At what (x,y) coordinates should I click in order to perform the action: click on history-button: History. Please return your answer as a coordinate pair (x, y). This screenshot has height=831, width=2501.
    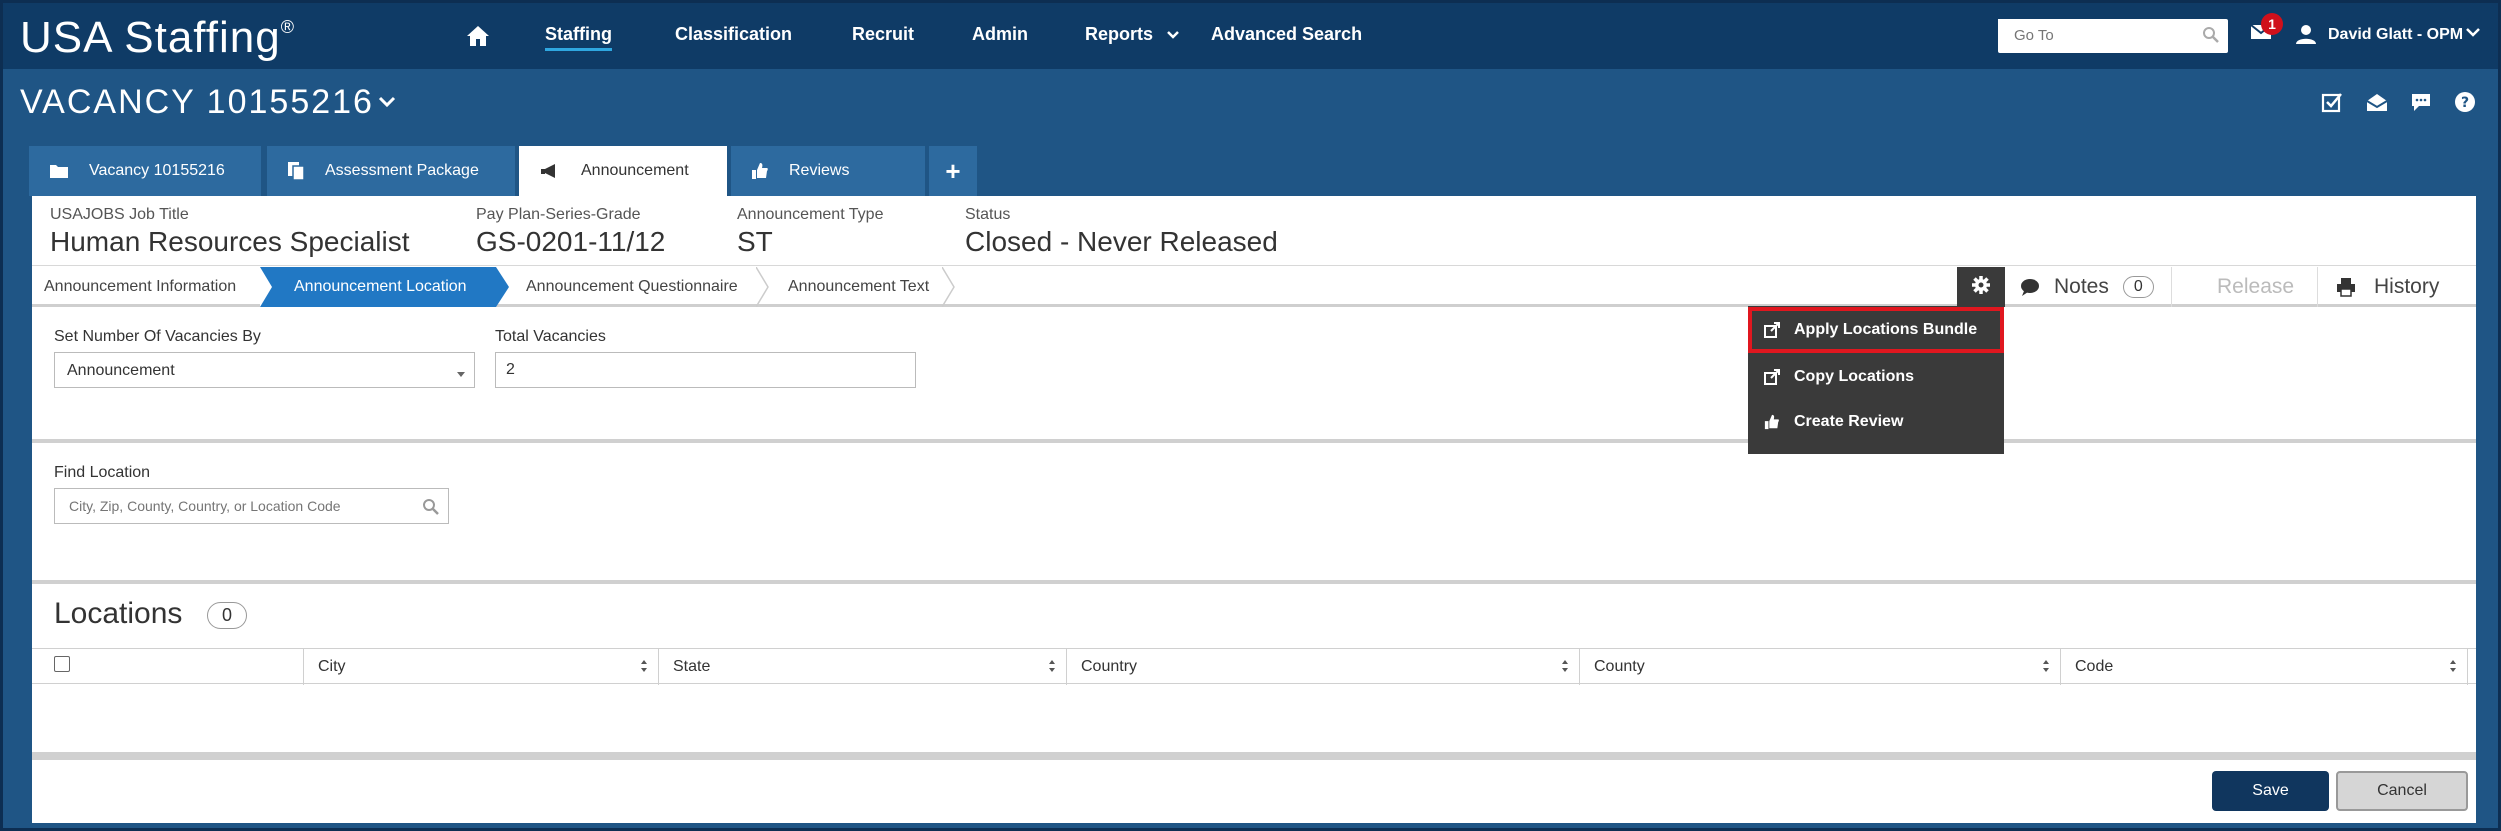
    Looking at the image, I should click on (2387, 287).